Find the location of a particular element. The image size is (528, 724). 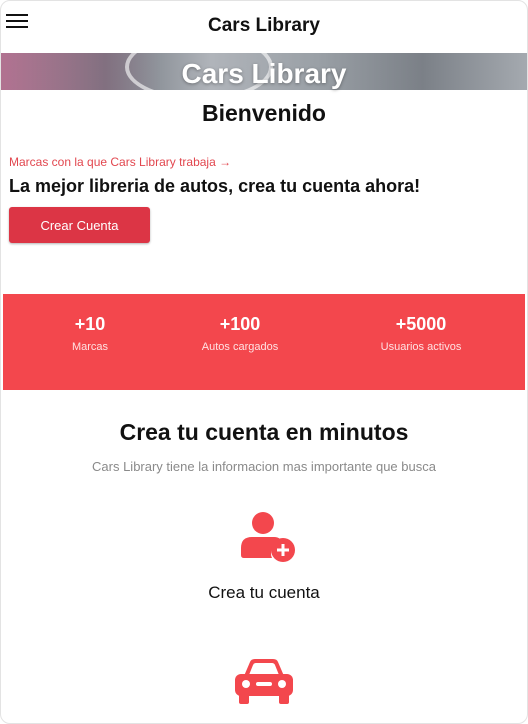

stat-users: +5000 Usuarios activos is located at coordinates (421, 333).